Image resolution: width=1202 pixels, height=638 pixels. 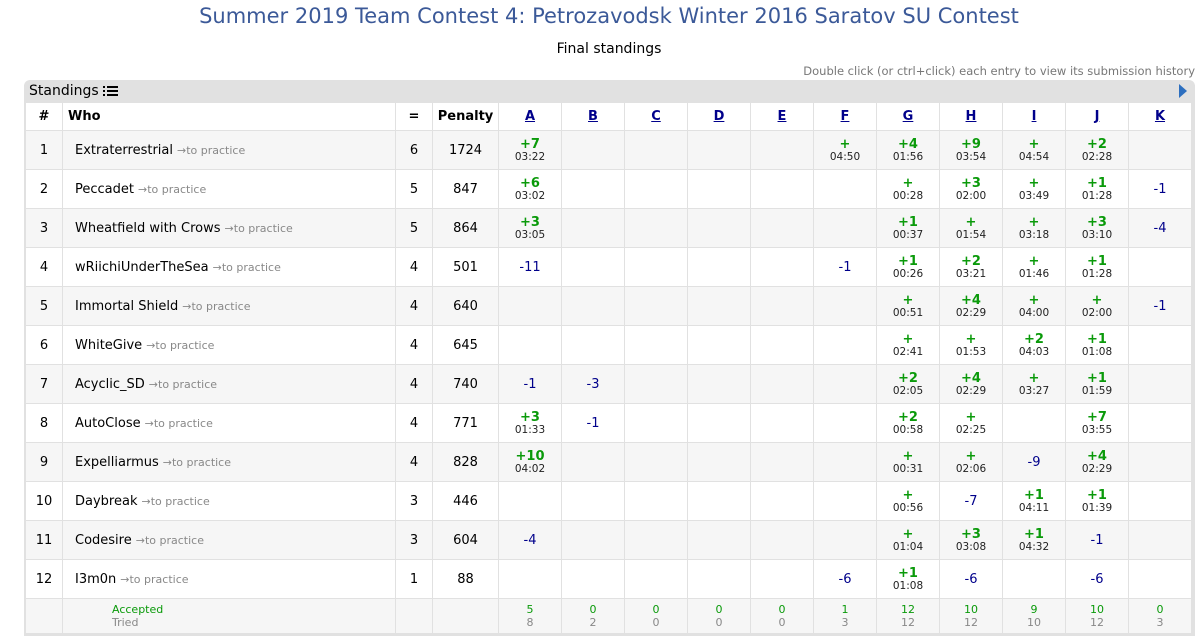 What do you see at coordinates (1183, 91) in the screenshot?
I see `expand-triangle-icon` at bounding box center [1183, 91].